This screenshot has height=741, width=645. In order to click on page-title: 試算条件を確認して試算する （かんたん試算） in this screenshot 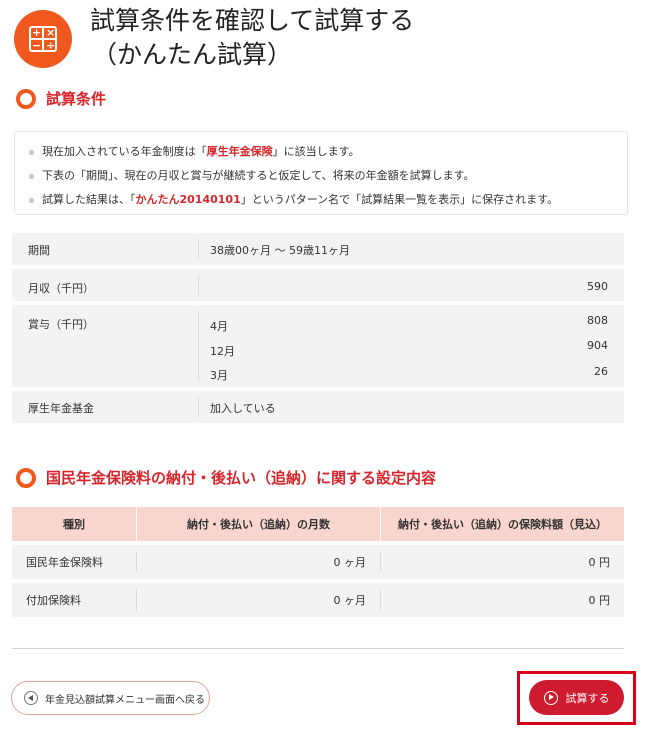, I will do `click(252, 38)`.